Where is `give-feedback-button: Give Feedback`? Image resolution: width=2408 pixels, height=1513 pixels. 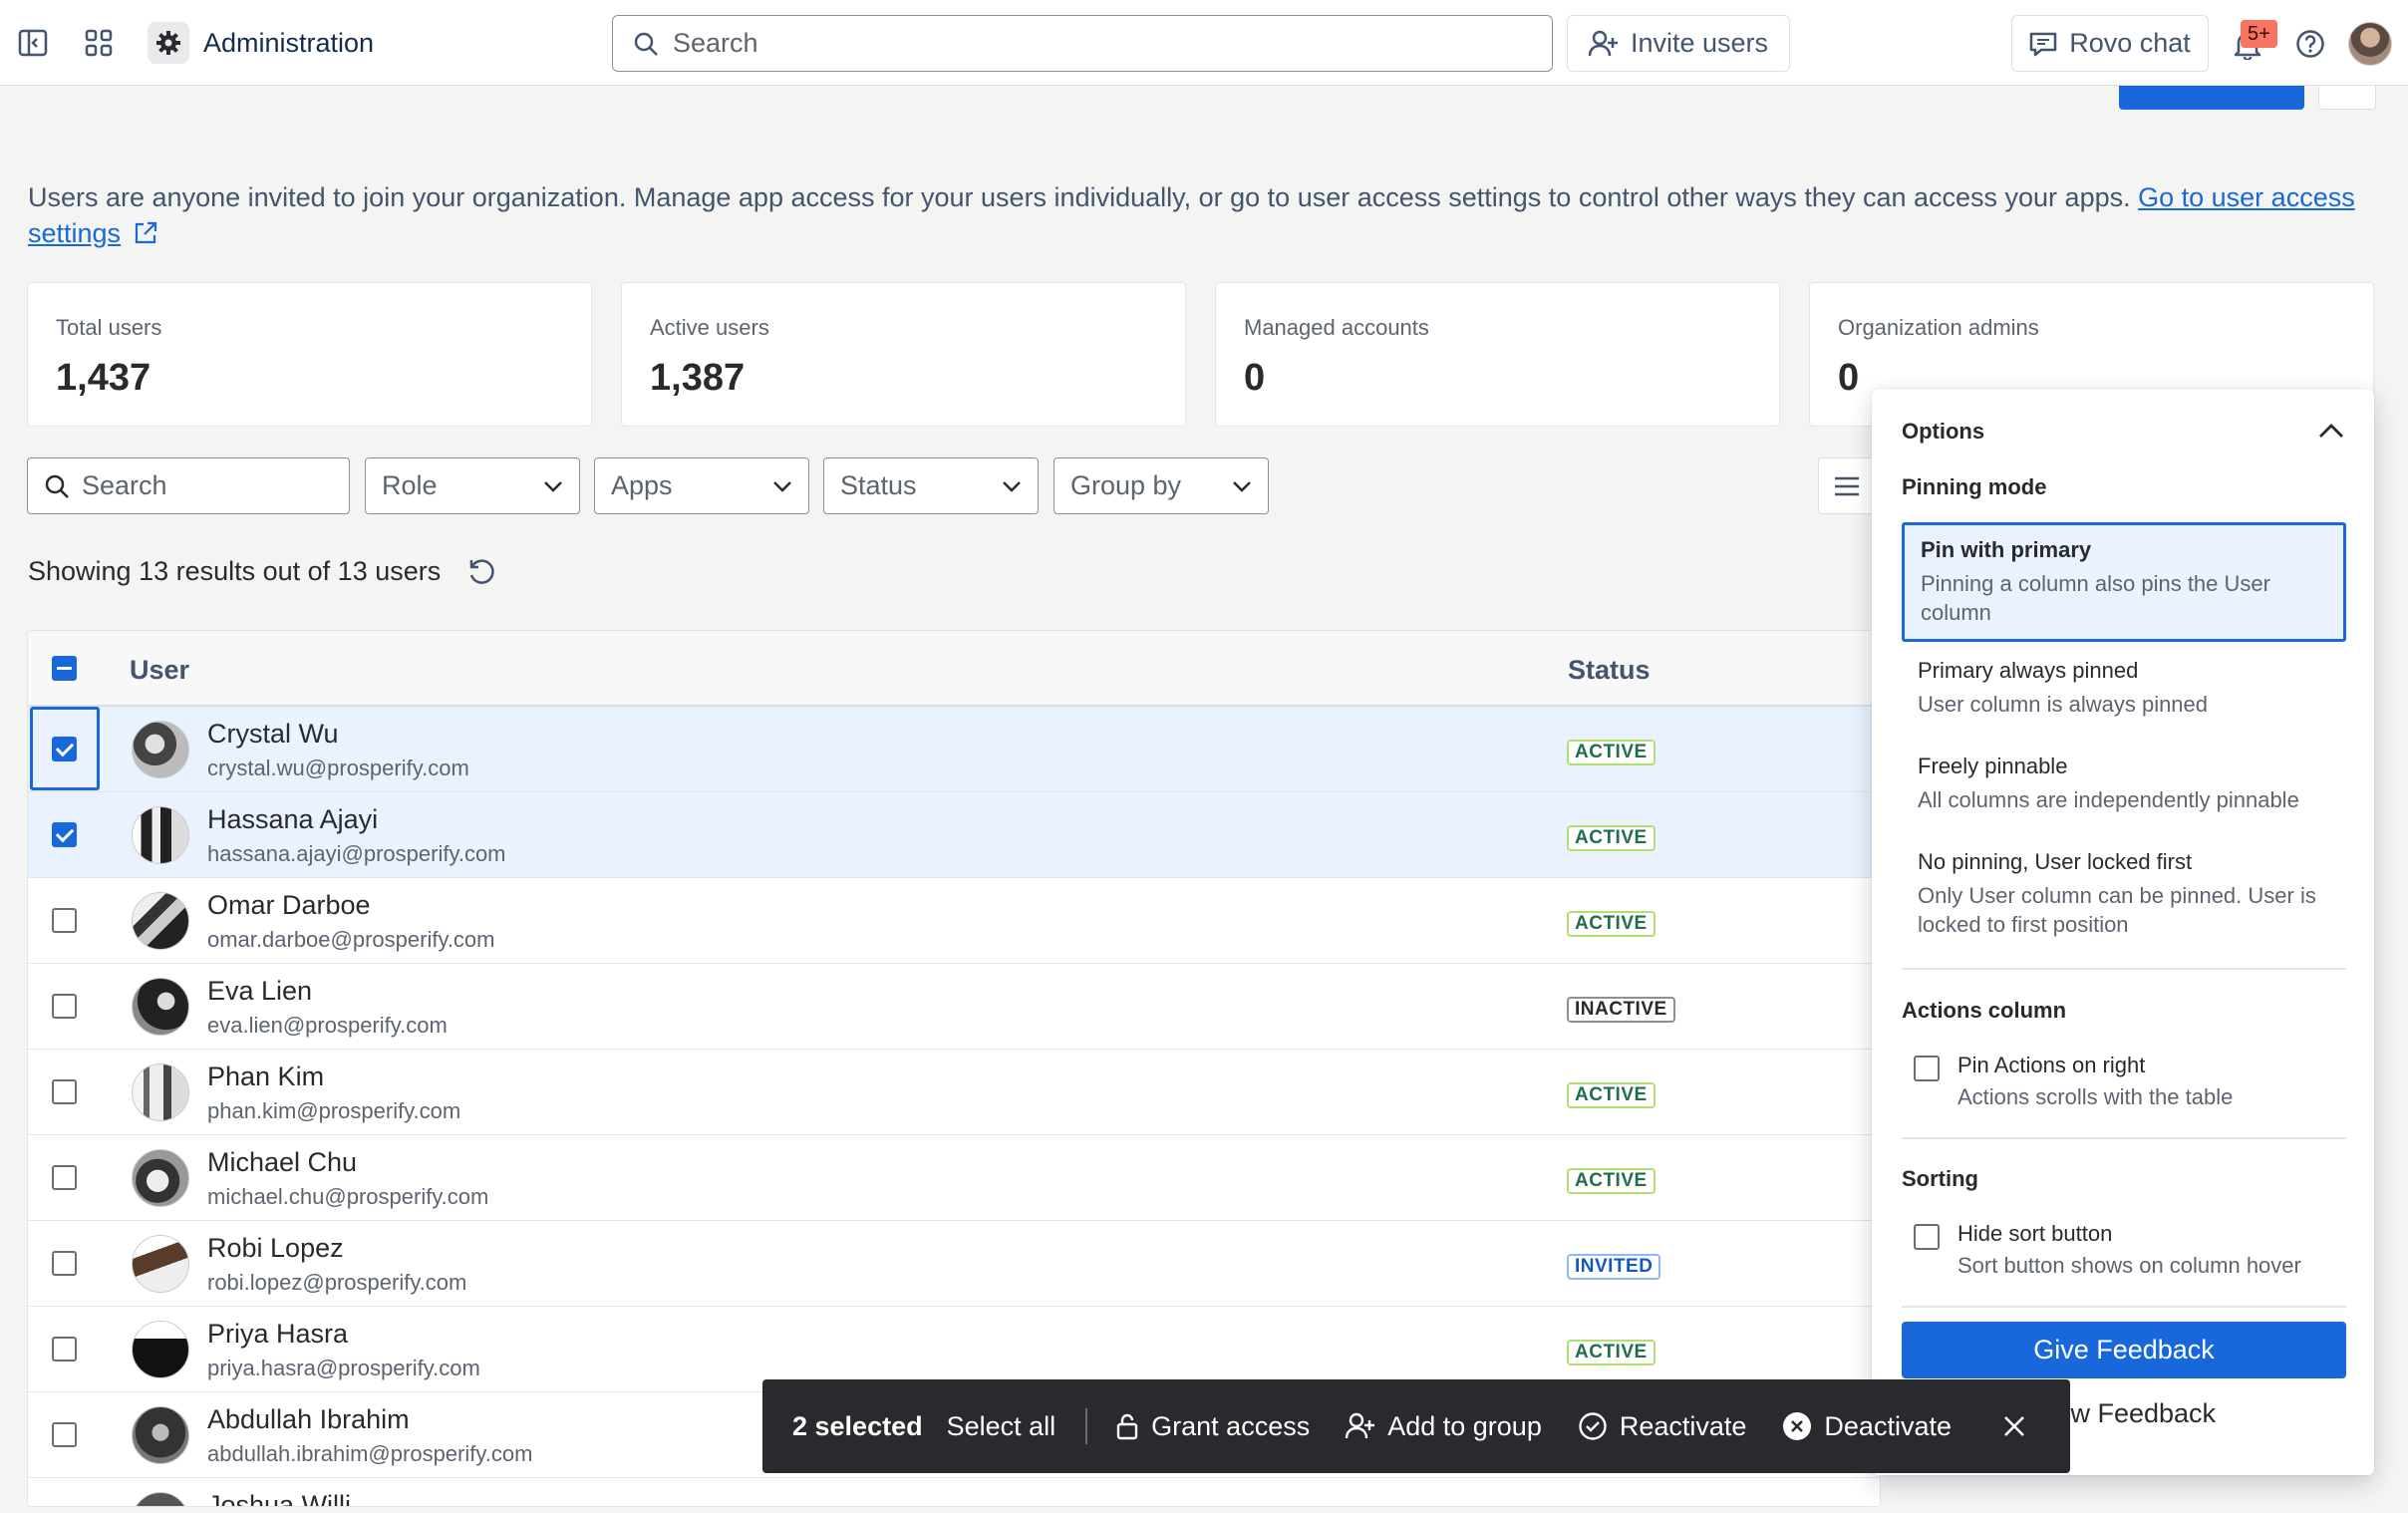 give-feedback-button: Give Feedback is located at coordinates (2124, 1350).